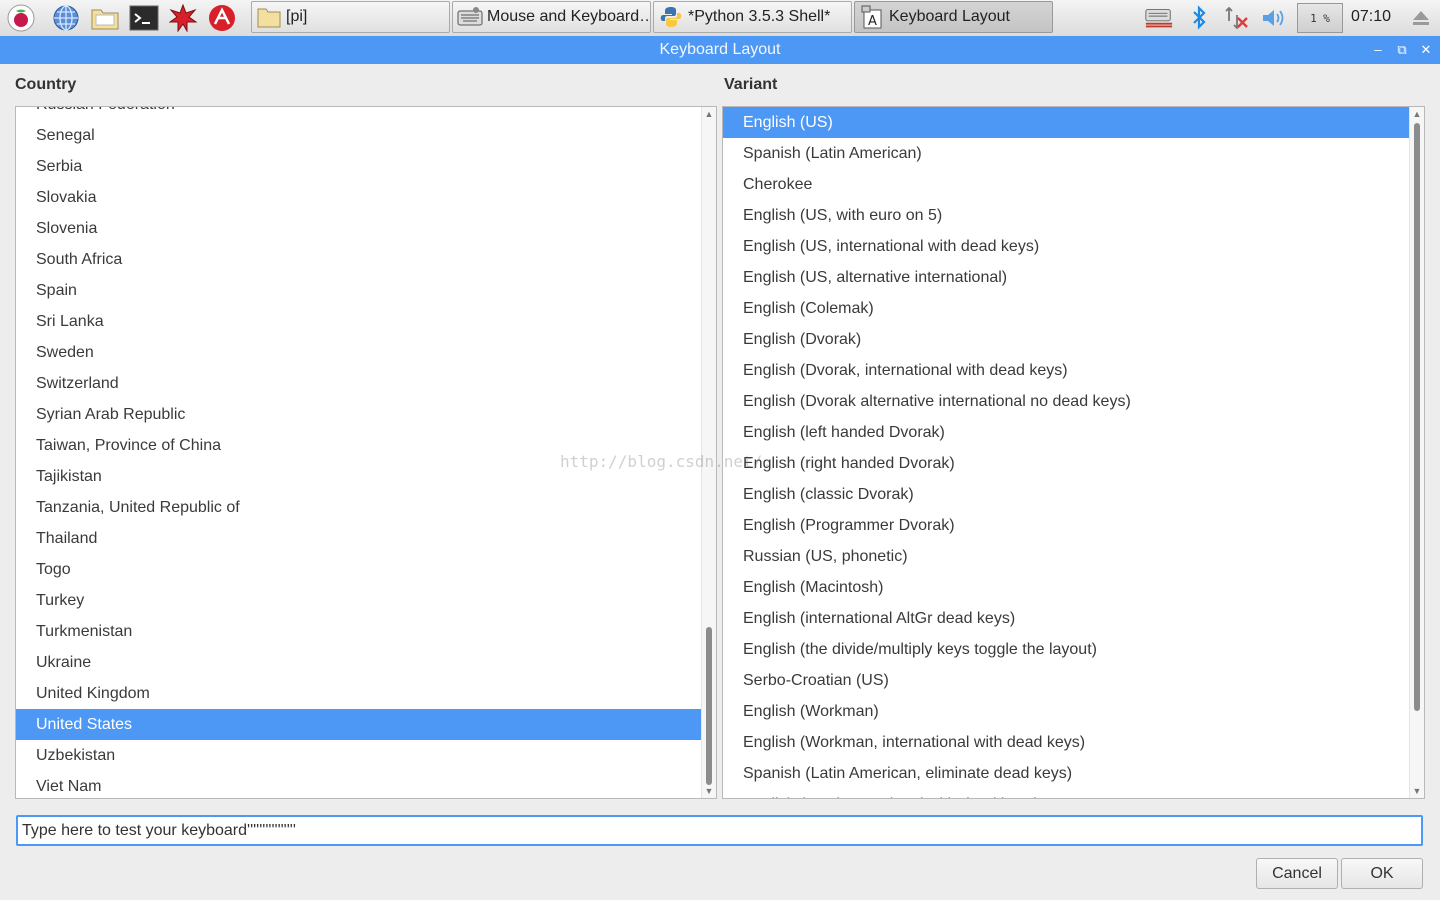  What do you see at coordinates (358, 383) in the screenshot?
I see `country-item: Switzerland` at bounding box center [358, 383].